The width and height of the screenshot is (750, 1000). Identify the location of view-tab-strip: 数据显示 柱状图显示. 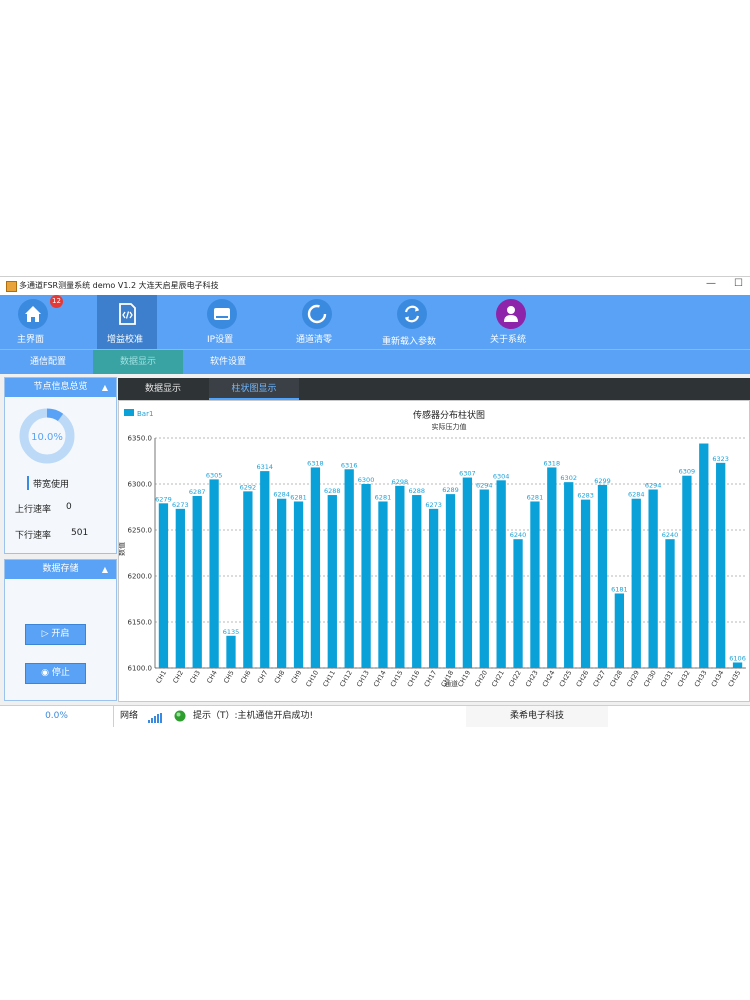
(434, 389).